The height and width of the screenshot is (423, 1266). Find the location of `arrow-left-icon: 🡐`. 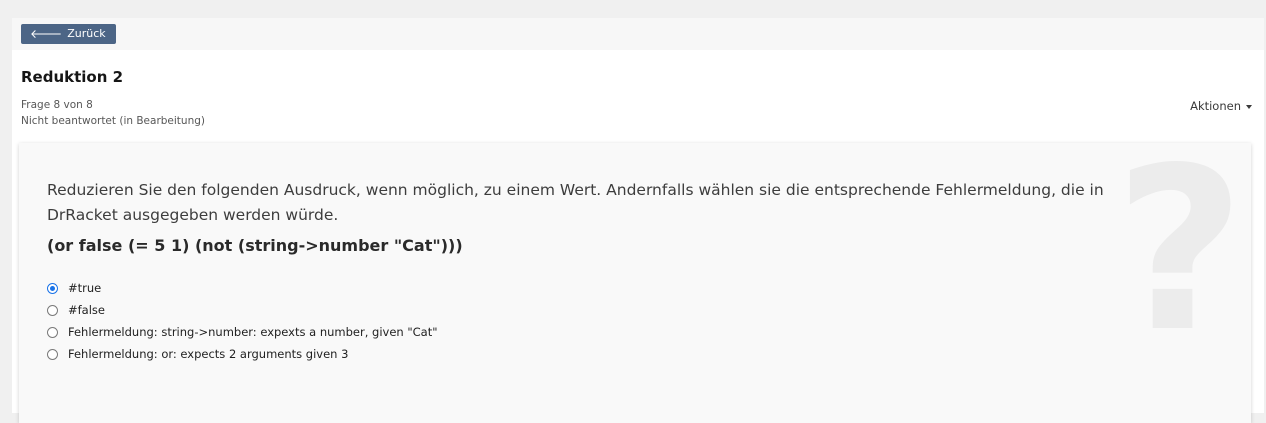

arrow-left-icon: 🡐 is located at coordinates (46, 34).